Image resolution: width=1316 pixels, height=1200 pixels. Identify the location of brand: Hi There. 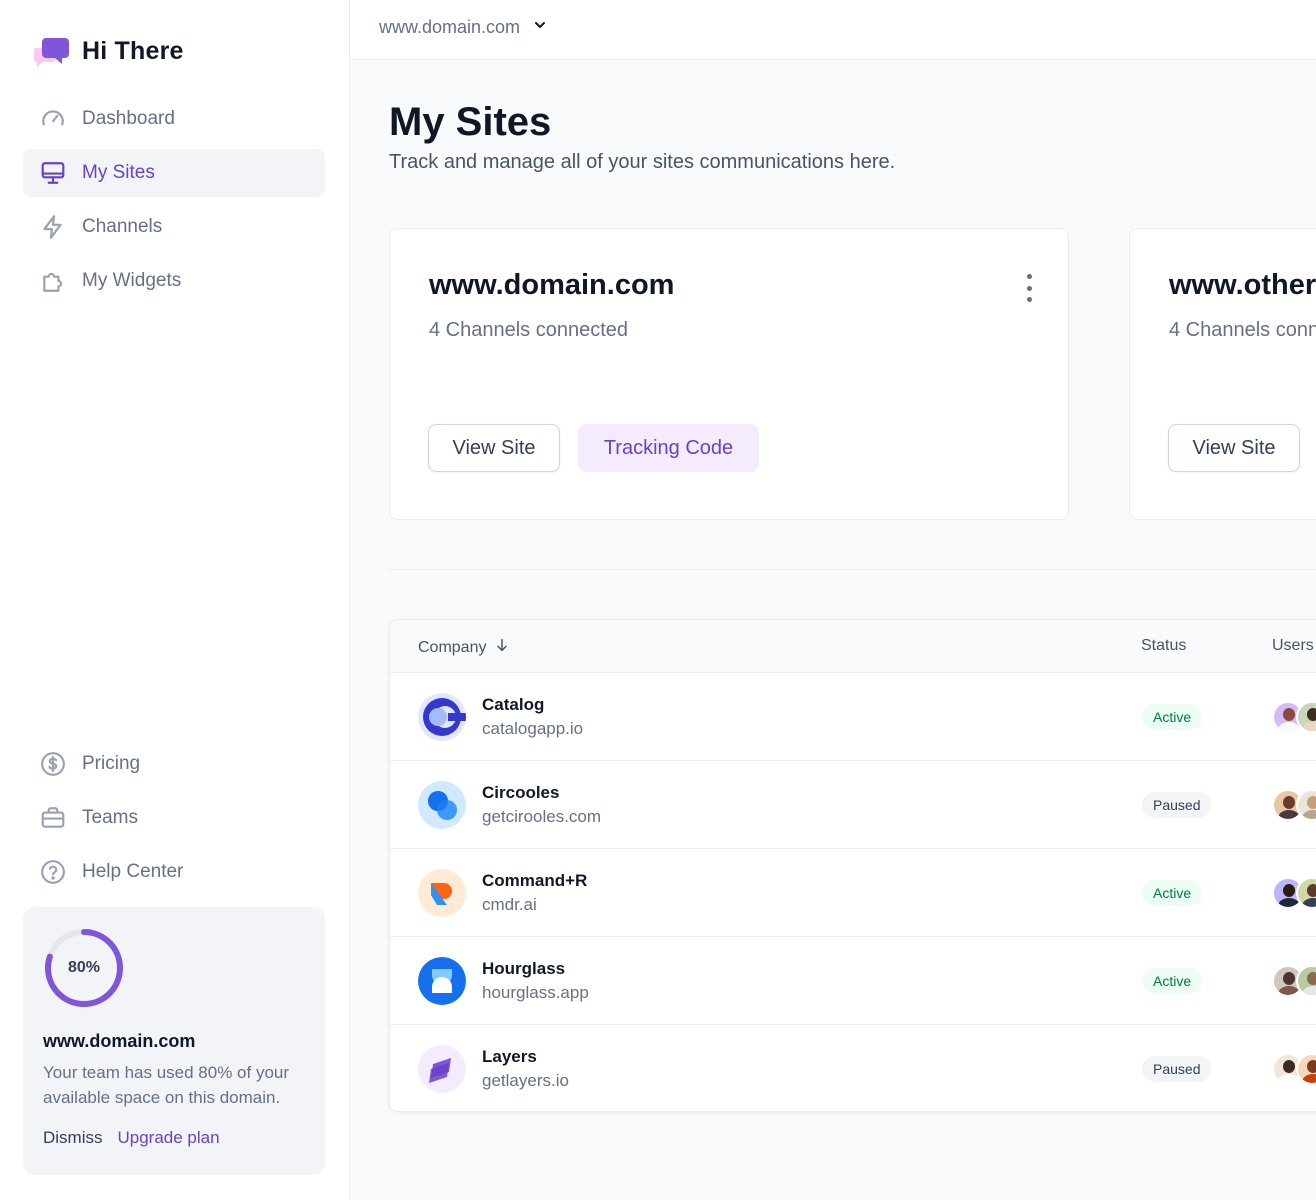
(108, 51).